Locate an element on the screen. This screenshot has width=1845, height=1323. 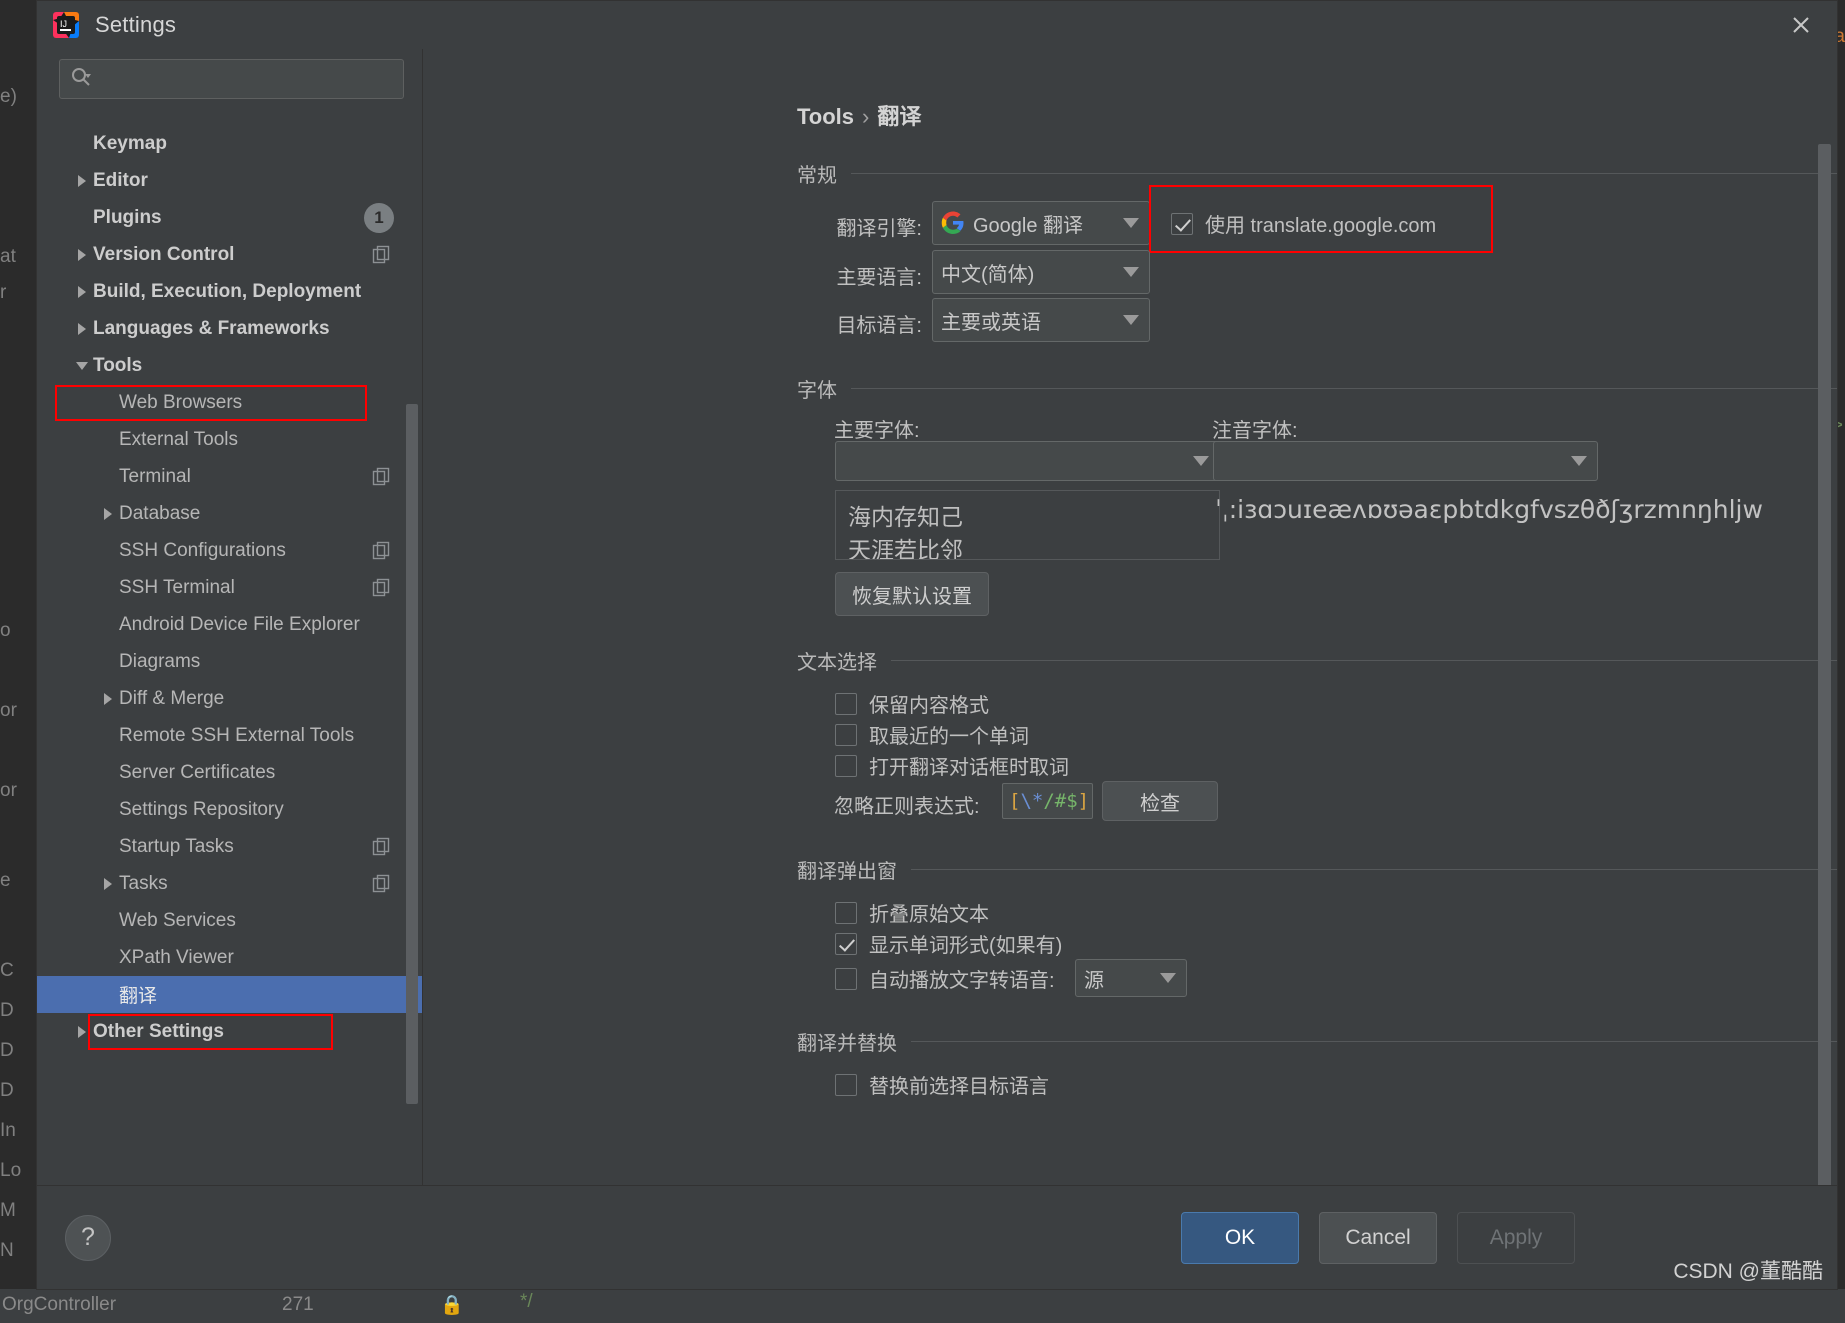
ide-gutter-line: D is located at coordinates (7, 1050).